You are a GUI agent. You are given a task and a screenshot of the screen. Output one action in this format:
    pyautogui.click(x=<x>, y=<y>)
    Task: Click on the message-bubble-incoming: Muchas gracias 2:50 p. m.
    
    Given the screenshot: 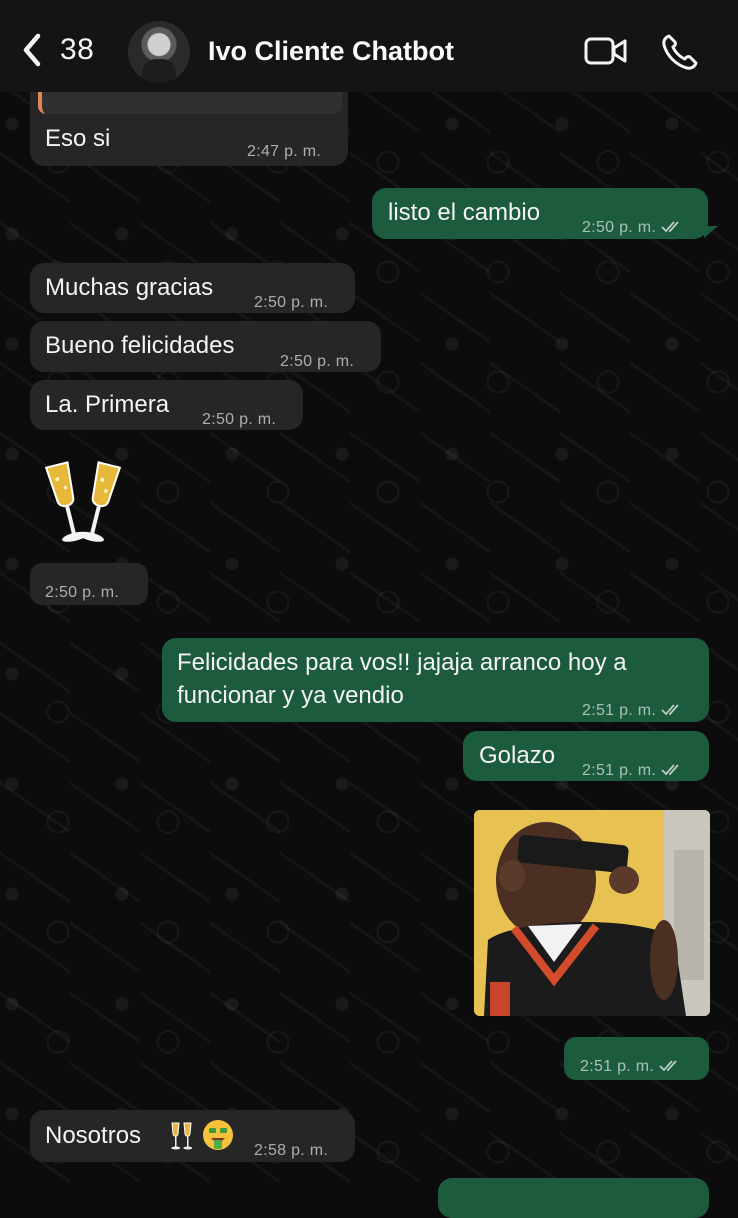 What is the action you would take?
    pyautogui.click(x=192, y=288)
    